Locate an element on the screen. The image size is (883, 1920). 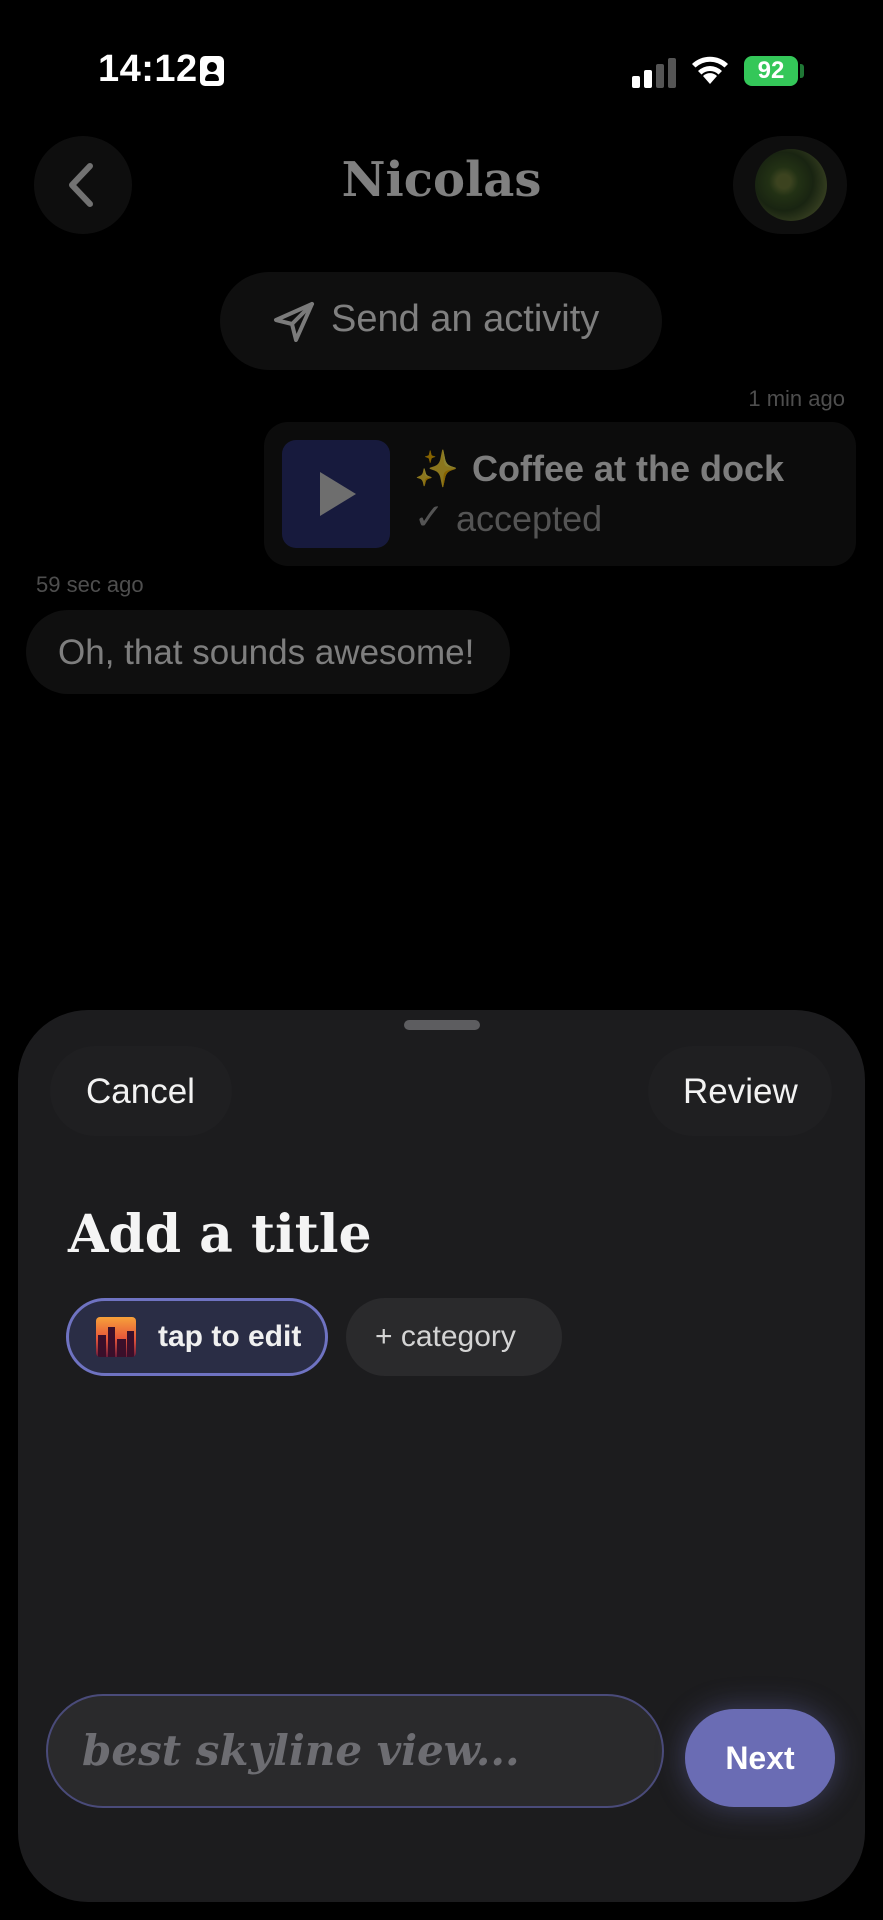
sheet-heading: Add a title is located at coordinates (220, 1234).